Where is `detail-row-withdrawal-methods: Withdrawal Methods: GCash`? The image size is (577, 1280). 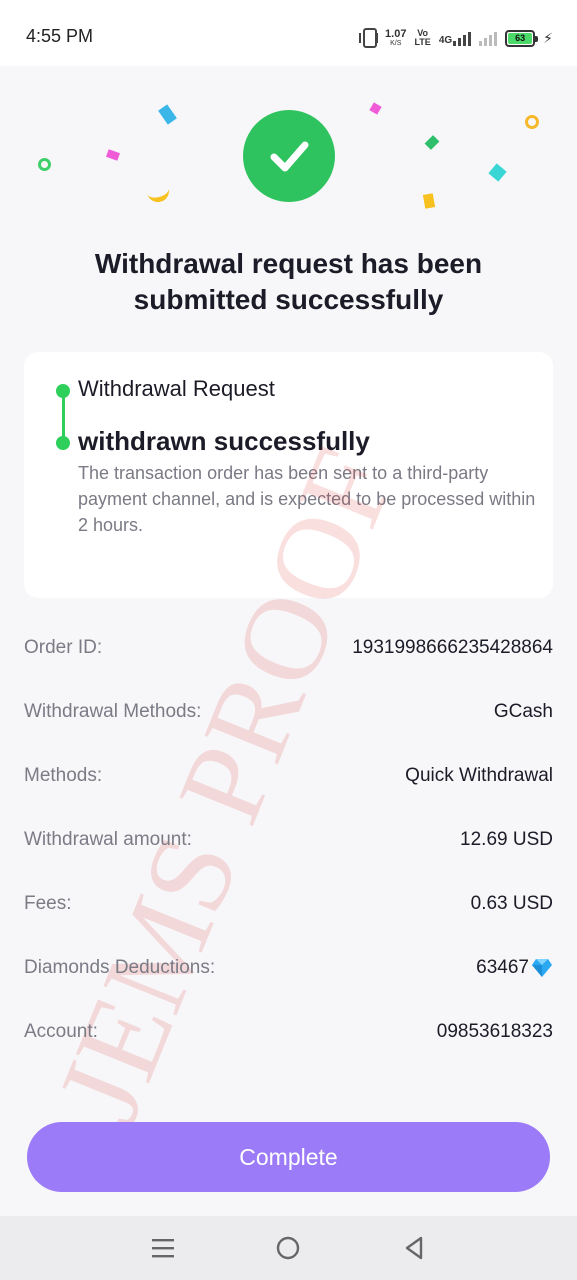
detail-row-withdrawal-methods: Withdrawal Methods: GCash is located at coordinates (288, 712).